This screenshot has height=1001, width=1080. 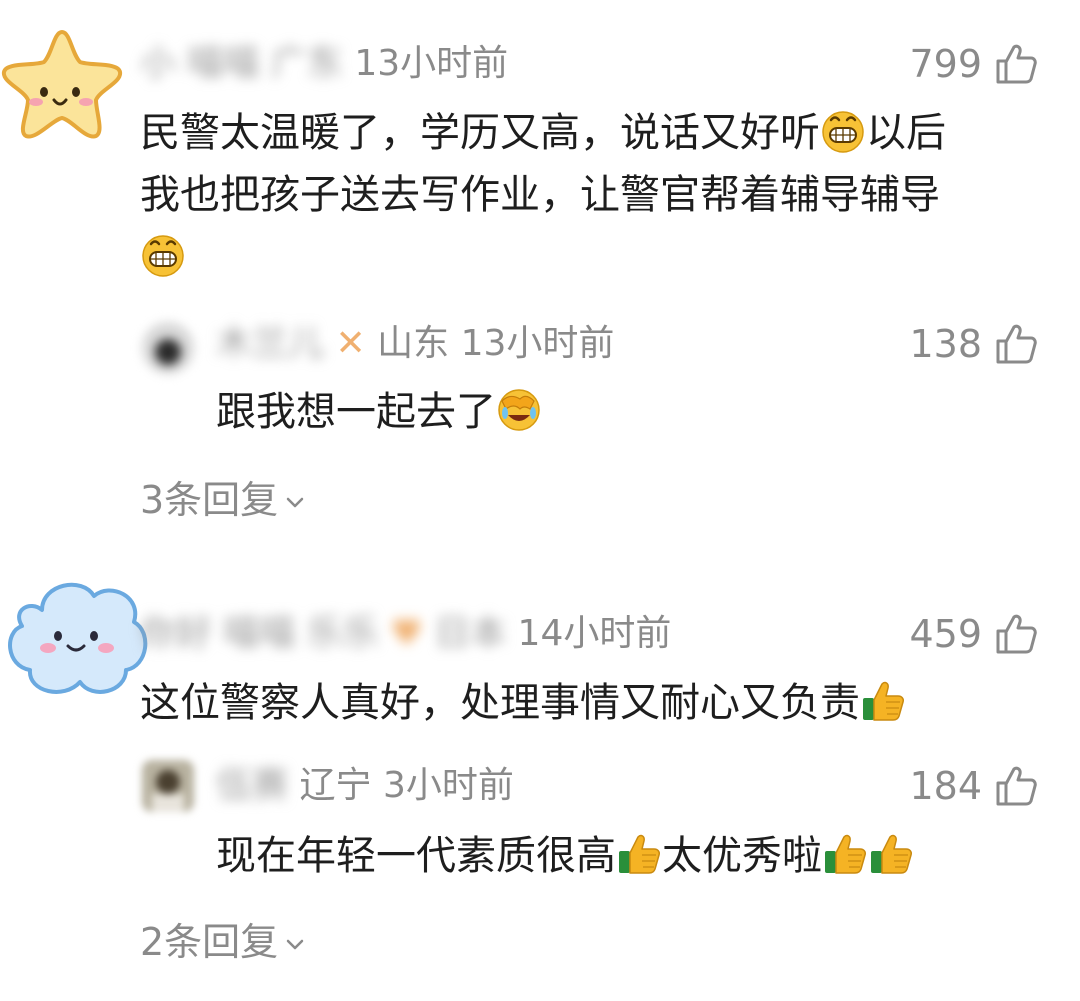 What do you see at coordinates (594, 633) in the screenshot?
I see `timestamp: 14小时前` at bounding box center [594, 633].